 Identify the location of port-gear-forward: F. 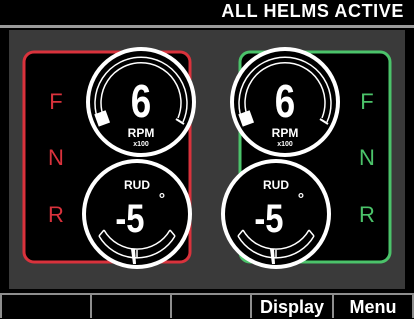
(55, 101).